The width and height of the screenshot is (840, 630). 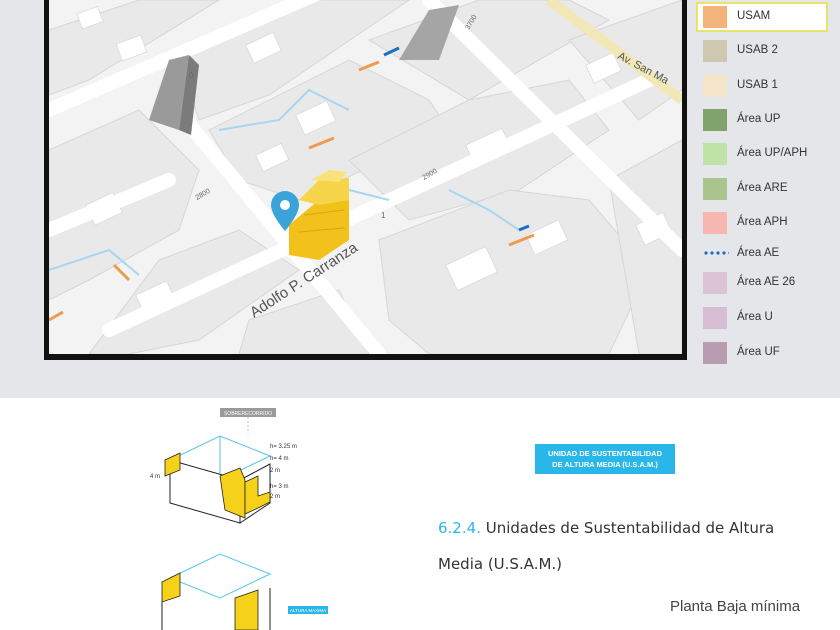 What do you see at coordinates (248, 414) in the screenshot?
I see `diagram-top-label: SOBRERECORRIDO` at bounding box center [248, 414].